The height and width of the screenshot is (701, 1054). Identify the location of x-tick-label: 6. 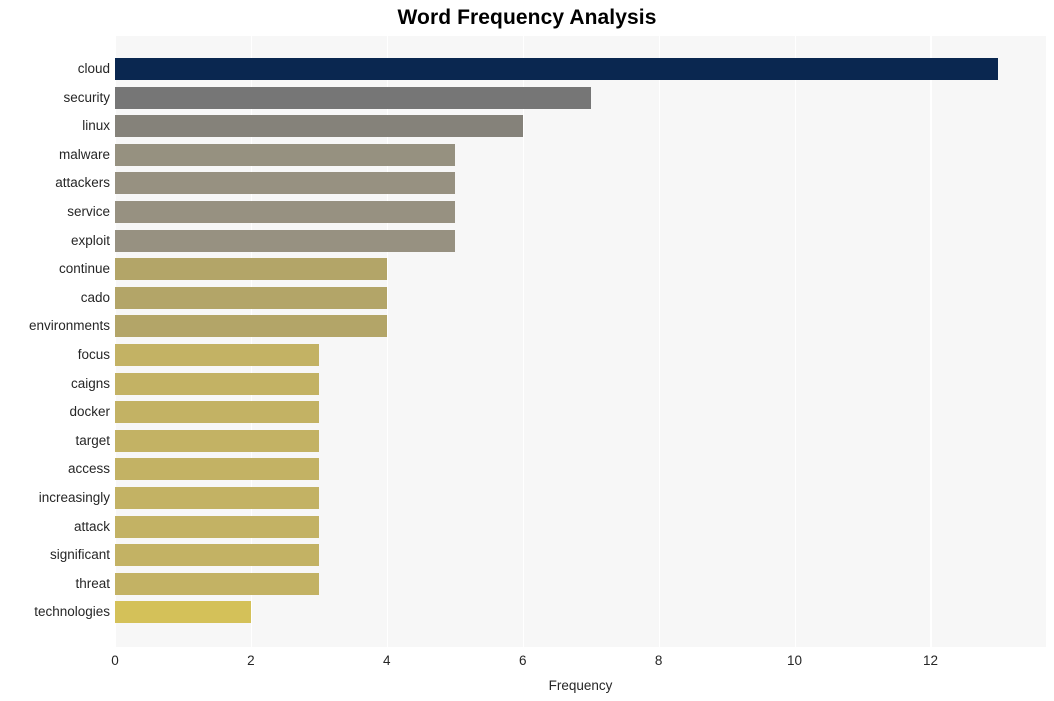
(522, 660).